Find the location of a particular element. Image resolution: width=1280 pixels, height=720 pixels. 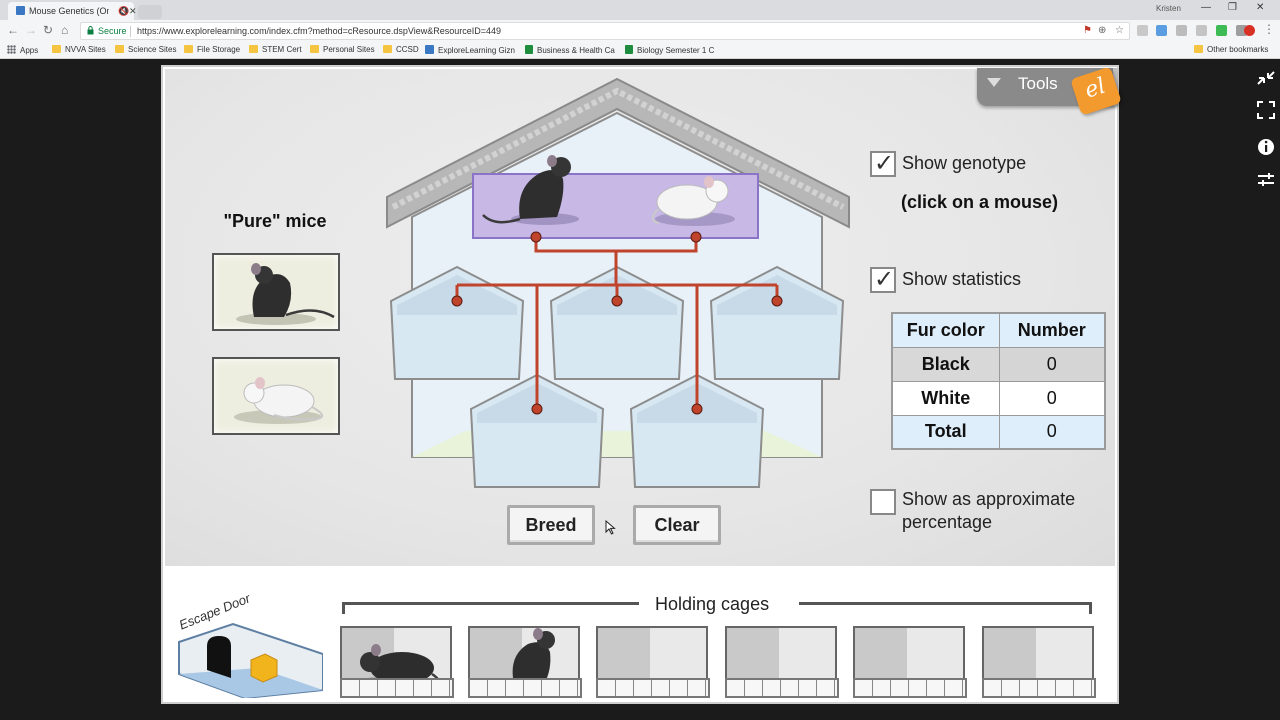

table-header-row: Fur color Number is located at coordinates (998, 330).